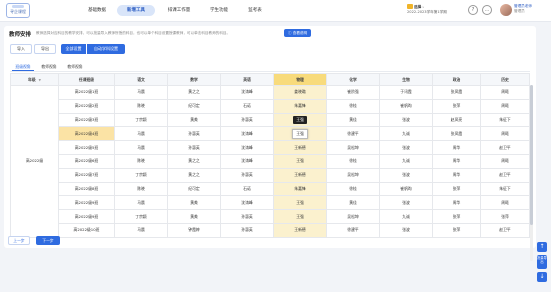 The image size is (551, 292). What do you see at coordinates (506, 10) in the screenshot?
I see `avatar` at bounding box center [506, 10].